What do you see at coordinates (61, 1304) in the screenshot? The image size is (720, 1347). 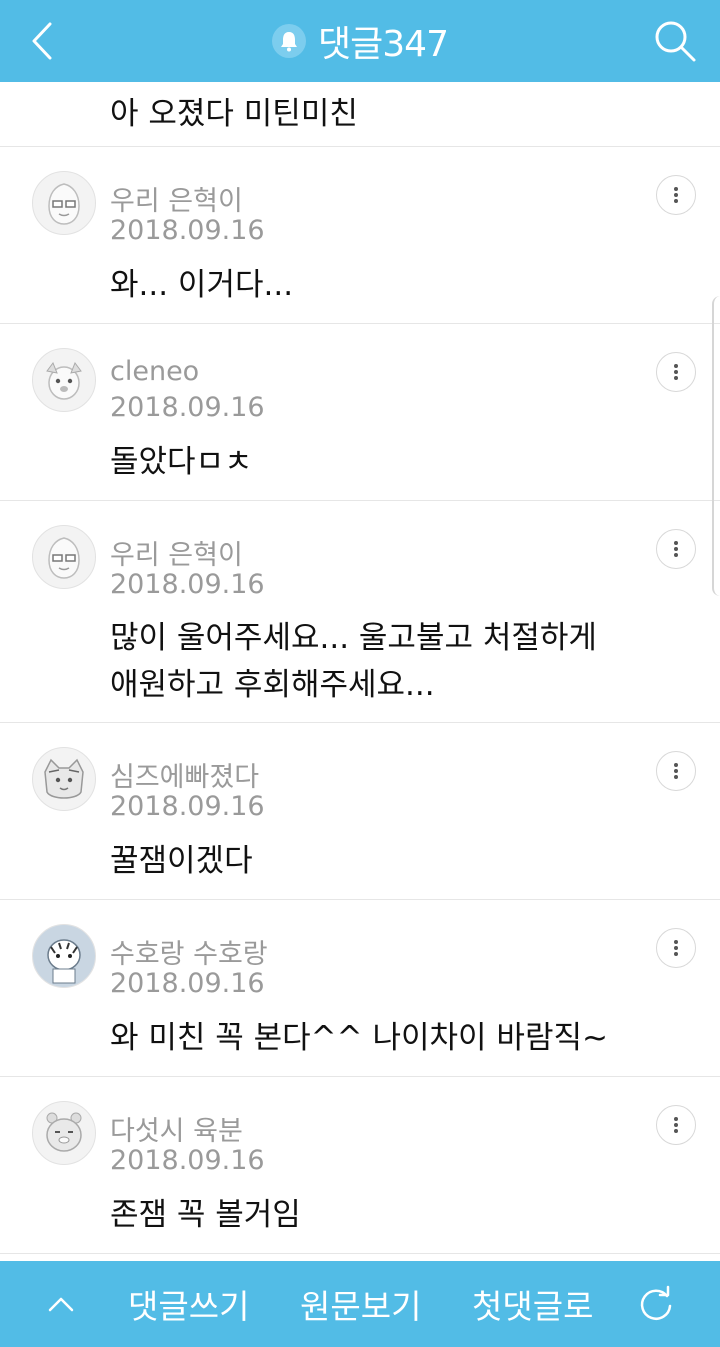 I see `chevron-up-icon` at bounding box center [61, 1304].